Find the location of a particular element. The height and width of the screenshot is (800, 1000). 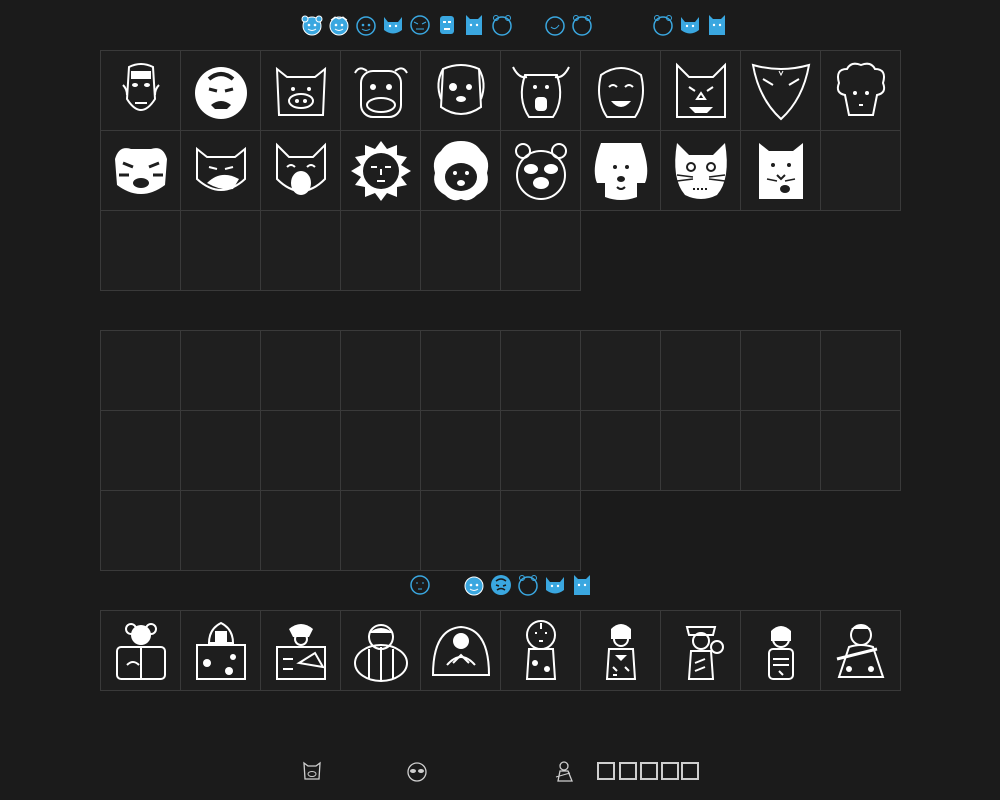

moon-face-icon is located at coordinates (420, 585).